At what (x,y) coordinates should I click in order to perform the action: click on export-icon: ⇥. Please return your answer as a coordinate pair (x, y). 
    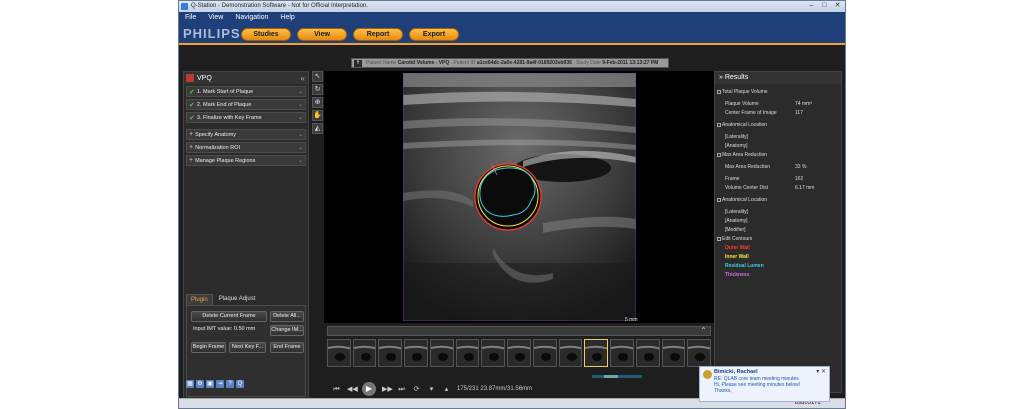
    Looking at the image, I should click on (220, 384).